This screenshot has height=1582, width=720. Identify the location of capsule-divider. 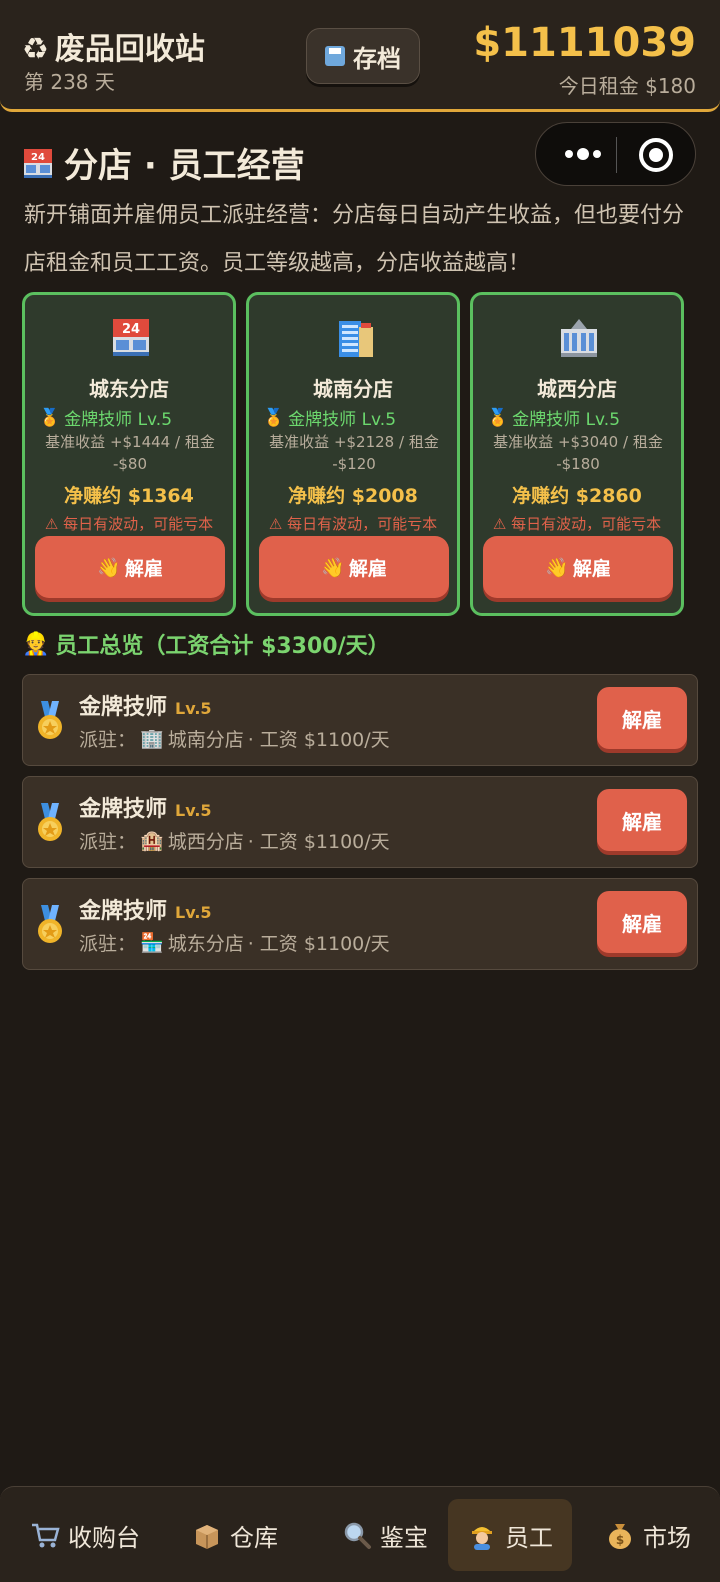
(616, 155).